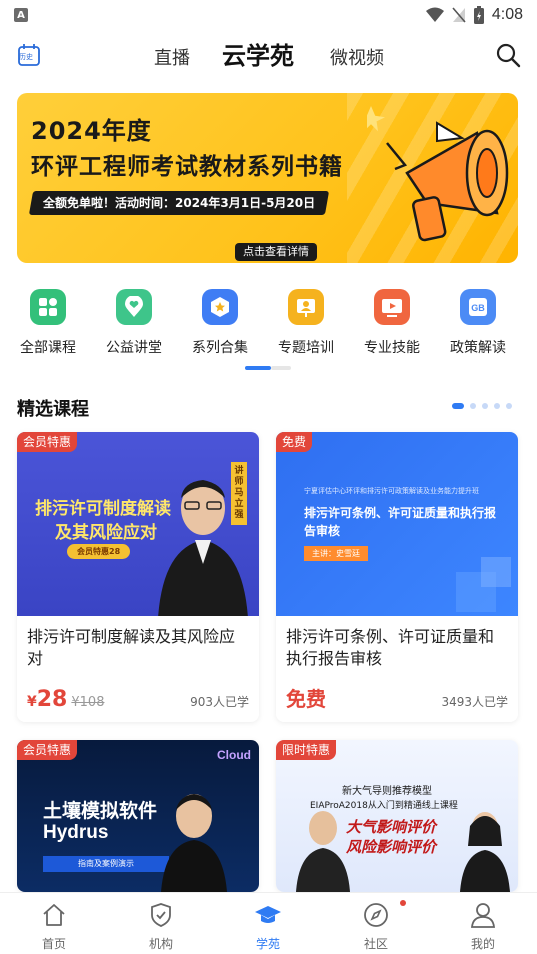 This screenshot has height=954, width=537. Describe the element at coordinates (268, 914) in the screenshot. I see `graduation-cap-icon` at that location.